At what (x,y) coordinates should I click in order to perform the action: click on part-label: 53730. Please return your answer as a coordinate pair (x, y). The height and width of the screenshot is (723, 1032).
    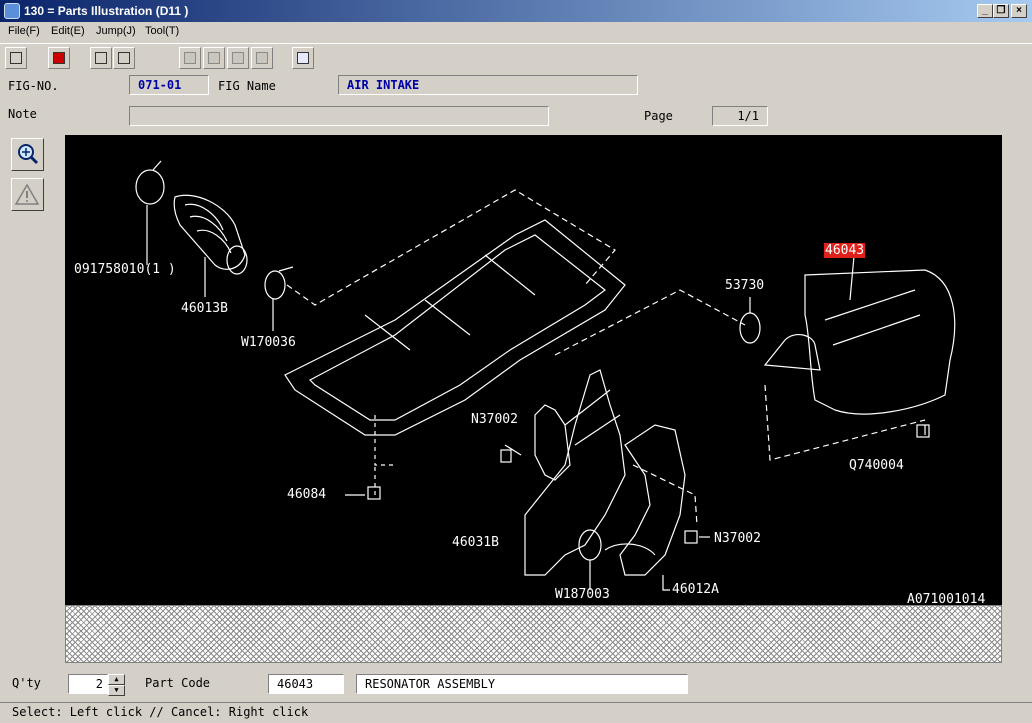
    Looking at the image, I should click on (744, 285).